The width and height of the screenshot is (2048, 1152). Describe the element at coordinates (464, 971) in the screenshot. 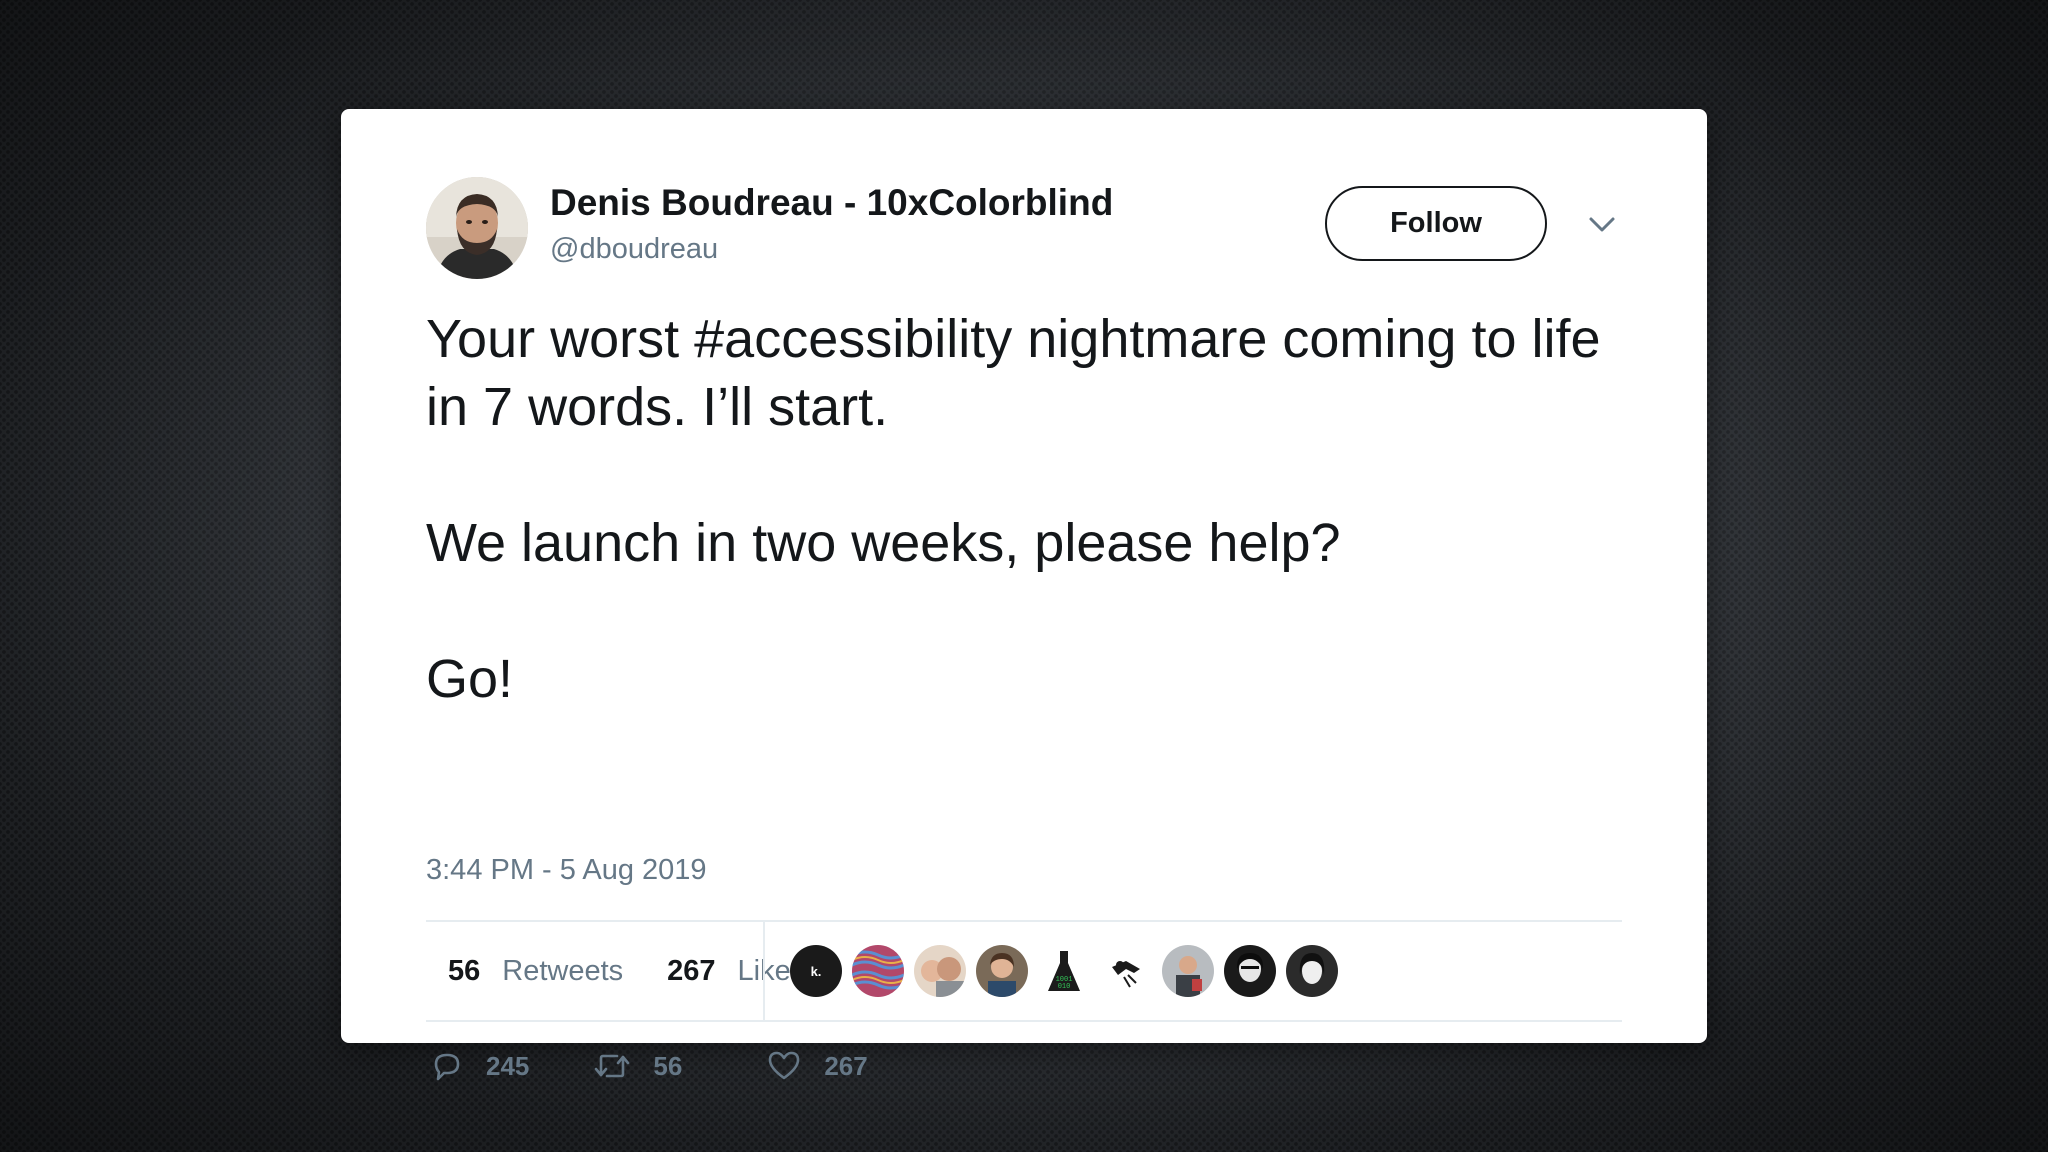

I see `retweets-count: 56` at that location.